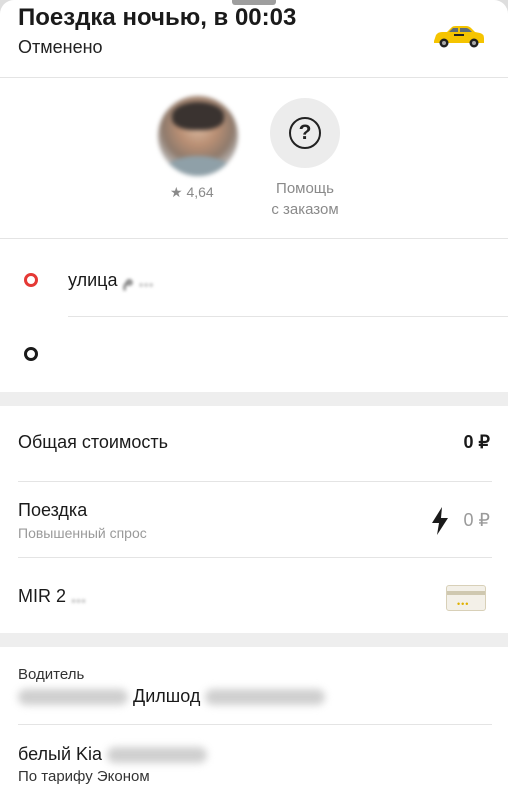 Image resolution: width=508 pixels, height=800 pixels. Describe the element at coordinates (84, 776) in the screenshot. I see `tariff-label: По тарифу Эконом` at that location.